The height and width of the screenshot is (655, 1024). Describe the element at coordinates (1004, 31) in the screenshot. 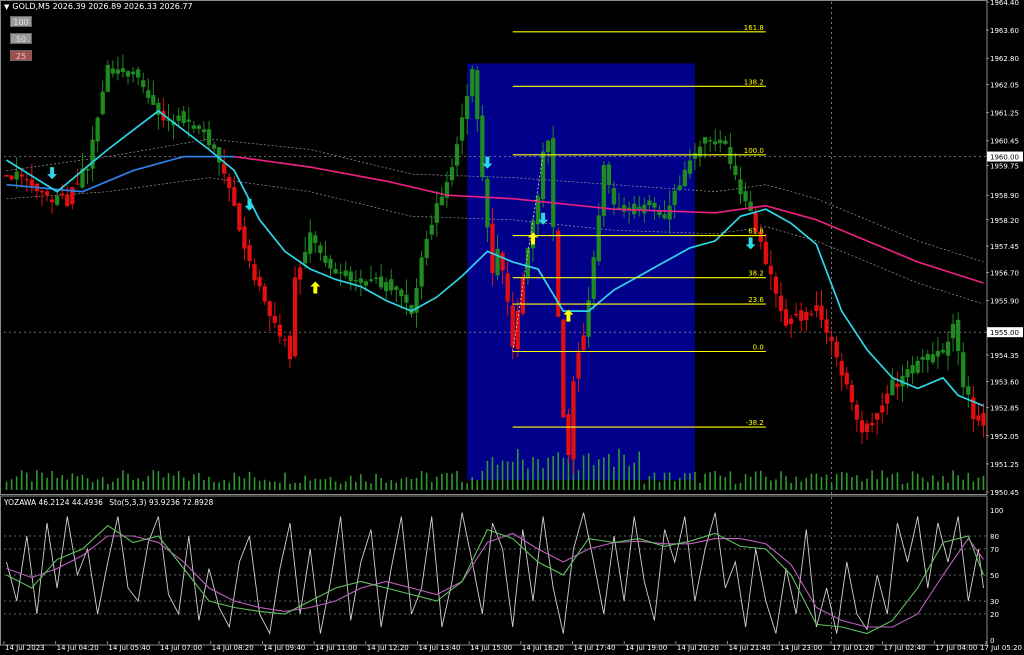

I see `price-tick-label: 1963.60` at that location.